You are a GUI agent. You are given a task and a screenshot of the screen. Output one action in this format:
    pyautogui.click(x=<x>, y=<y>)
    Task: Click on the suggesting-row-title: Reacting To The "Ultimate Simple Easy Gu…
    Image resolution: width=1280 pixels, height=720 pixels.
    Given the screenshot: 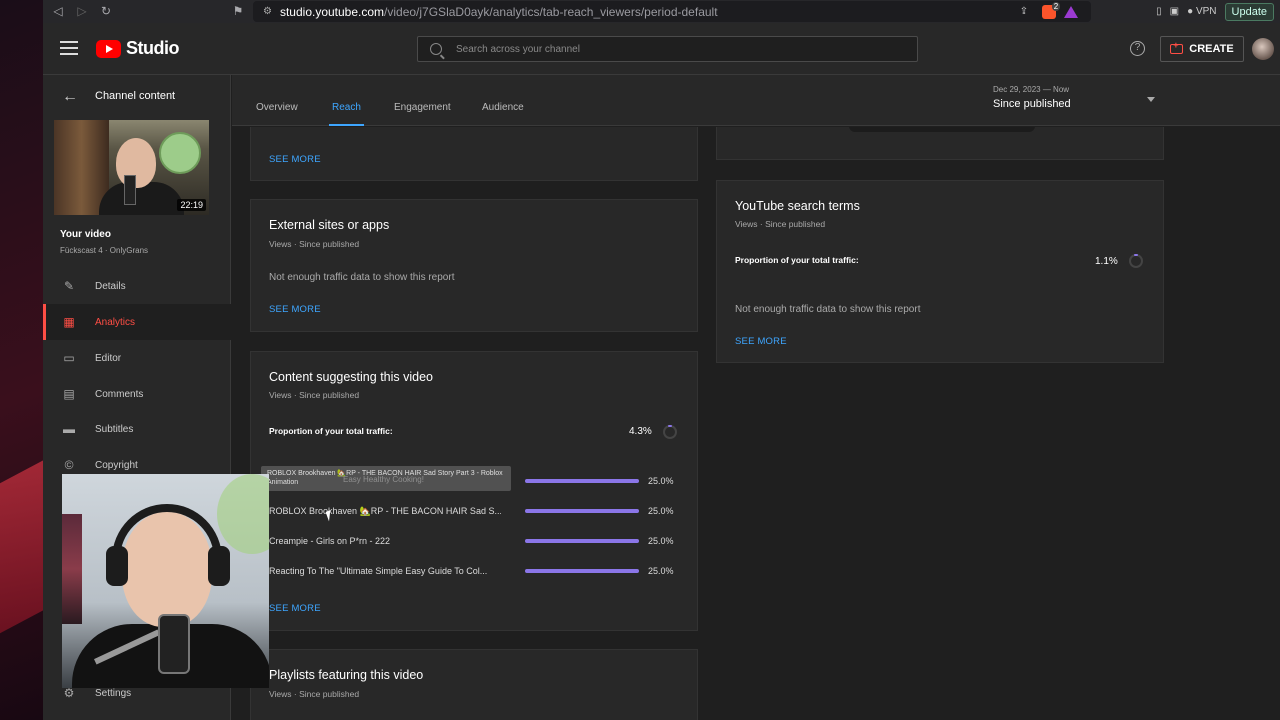 What is the action you would take?
    pyautogui.click(x=385, y=571)
    